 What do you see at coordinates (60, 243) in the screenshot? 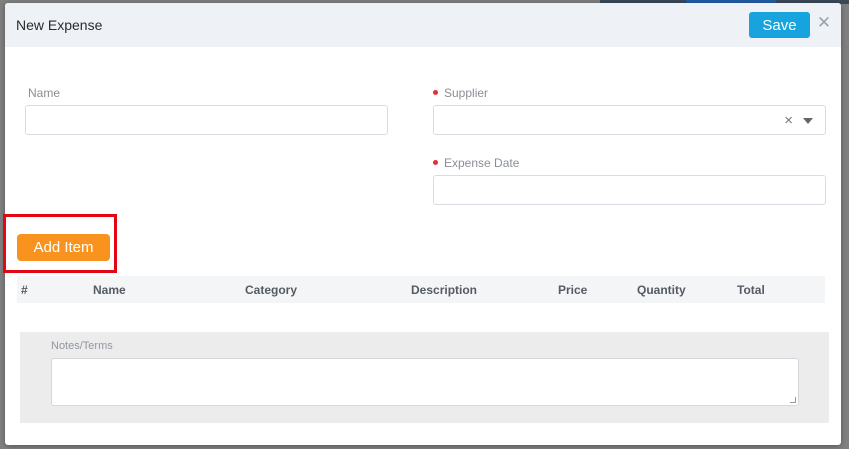
I see `highlight-box` at bounding box center [60, 243].